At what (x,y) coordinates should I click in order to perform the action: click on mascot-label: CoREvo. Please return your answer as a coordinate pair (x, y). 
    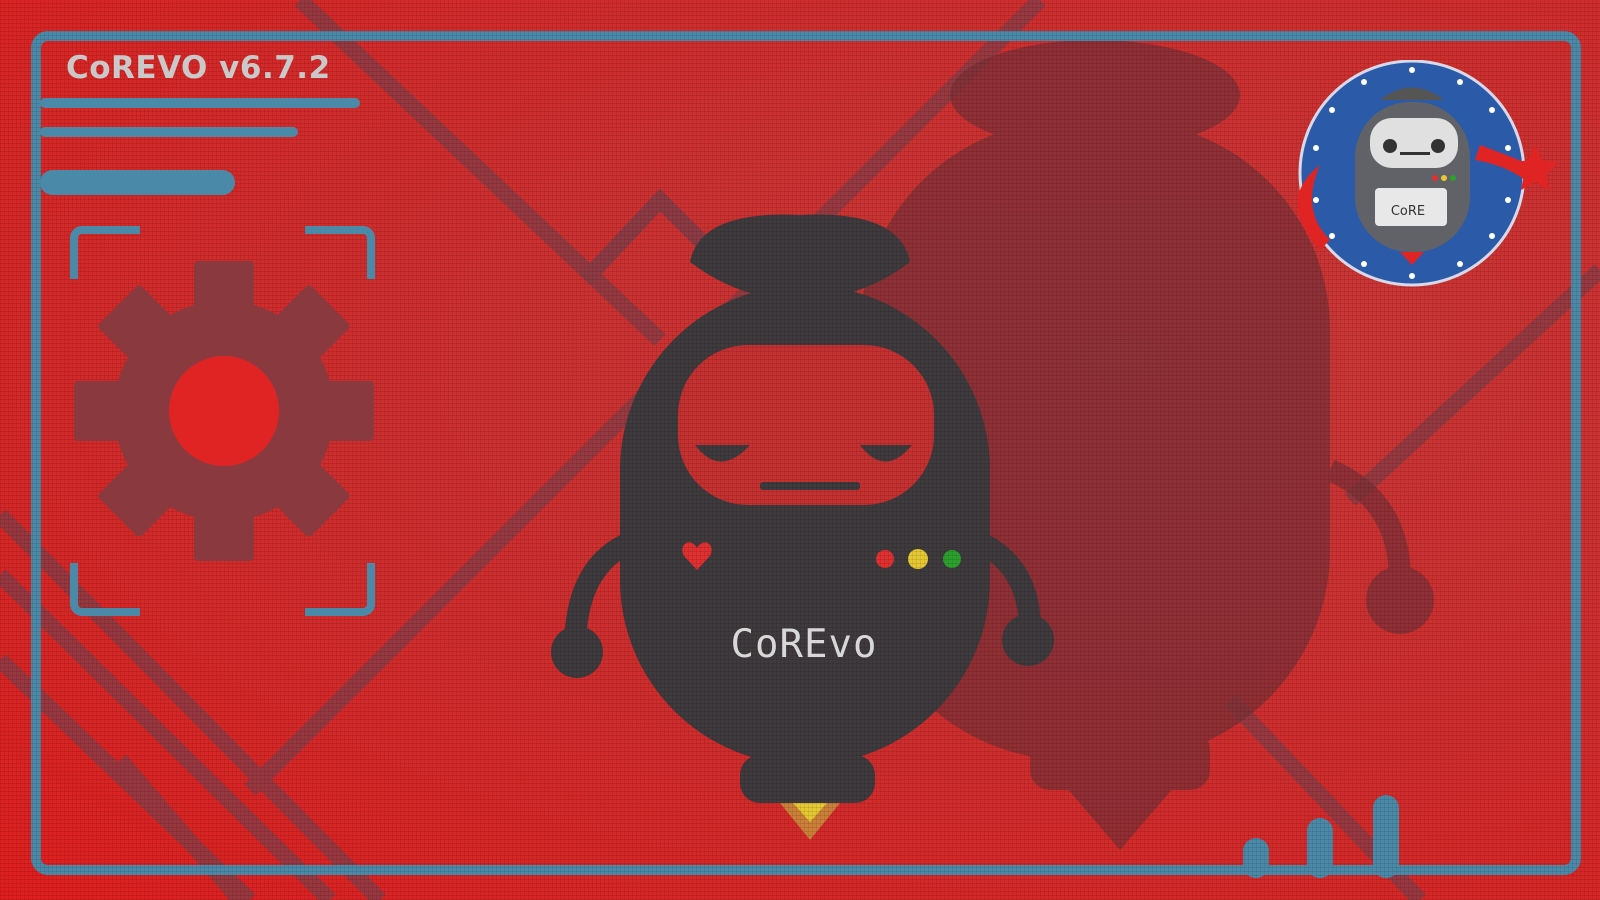
    Looking at the image, I should click on (804, 644).